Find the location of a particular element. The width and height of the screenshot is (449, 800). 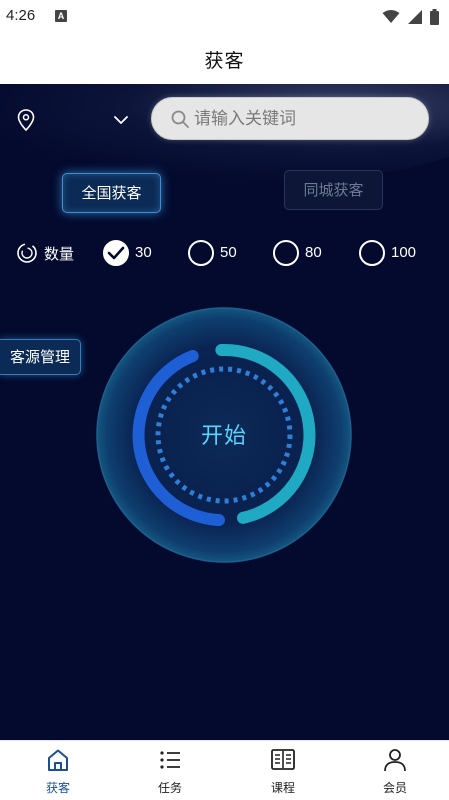

nav-item-tasks: 任务 is located at coordinates (170, 770).